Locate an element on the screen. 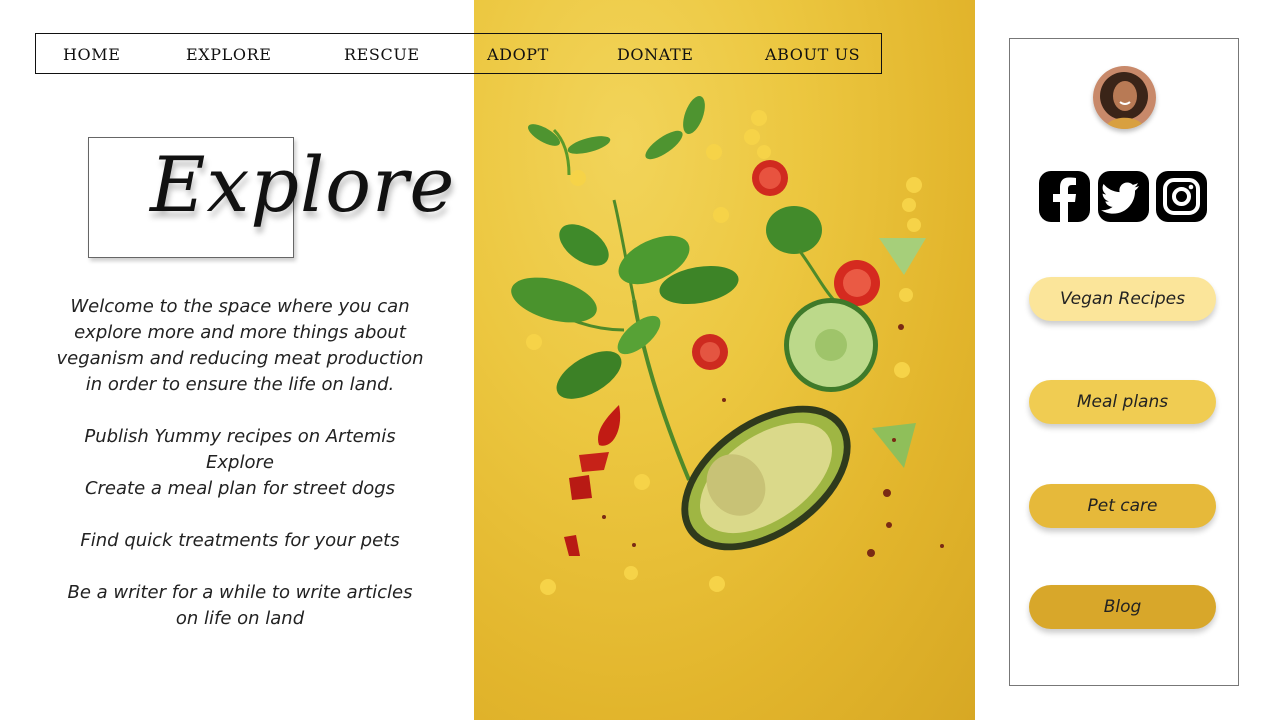 This screenshot has width=1280, height=720. instagram-icon is located at coordinates (1181, 196).